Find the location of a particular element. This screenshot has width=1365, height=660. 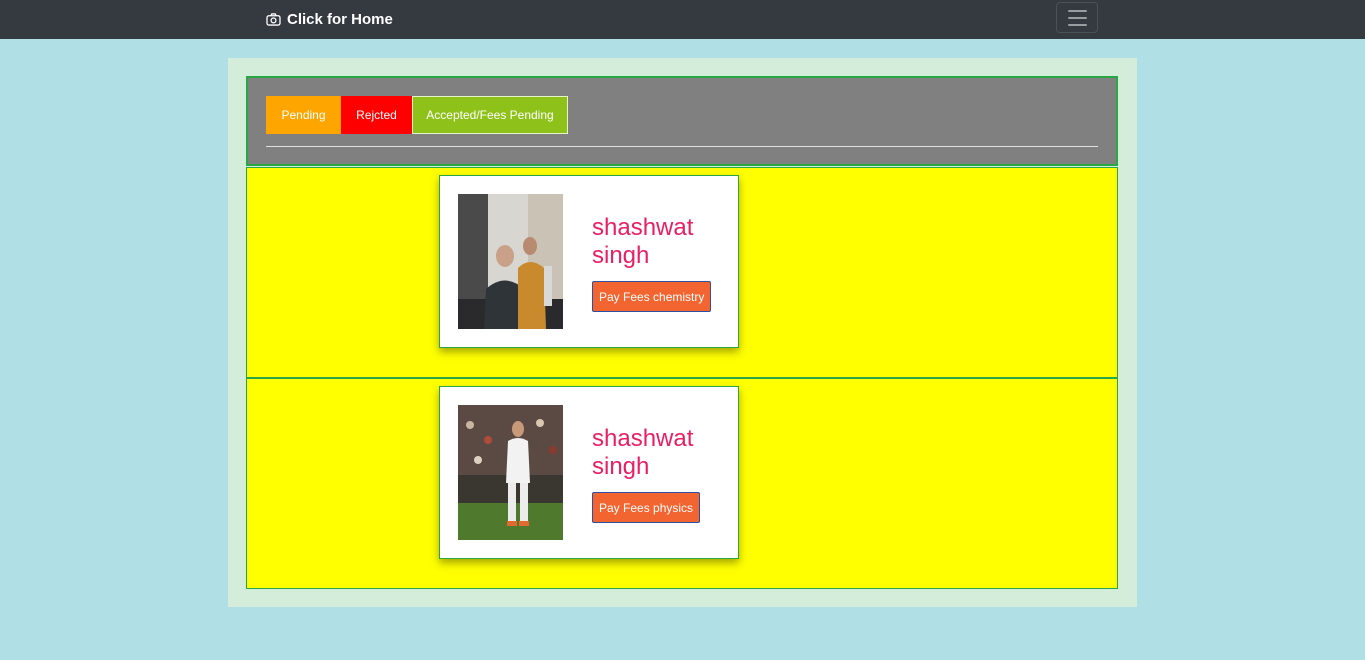

status-tab-panel: Pending Rejcted Accepted/Fees Pending is located at coordinates (682, 121).